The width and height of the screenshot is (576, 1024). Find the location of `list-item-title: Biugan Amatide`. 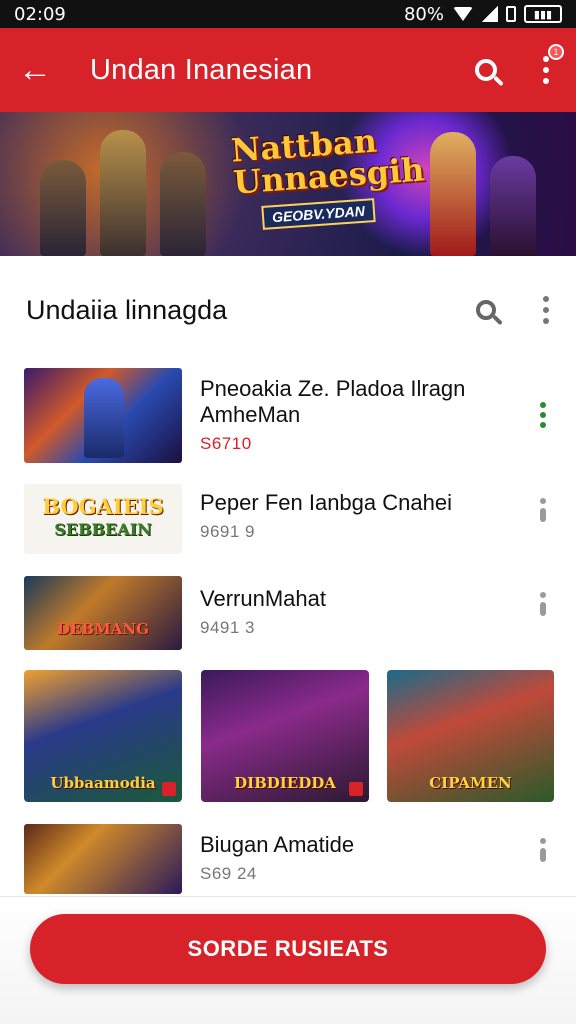

list-item-title: Biugan Amatide is located at coordinates (277, 845).